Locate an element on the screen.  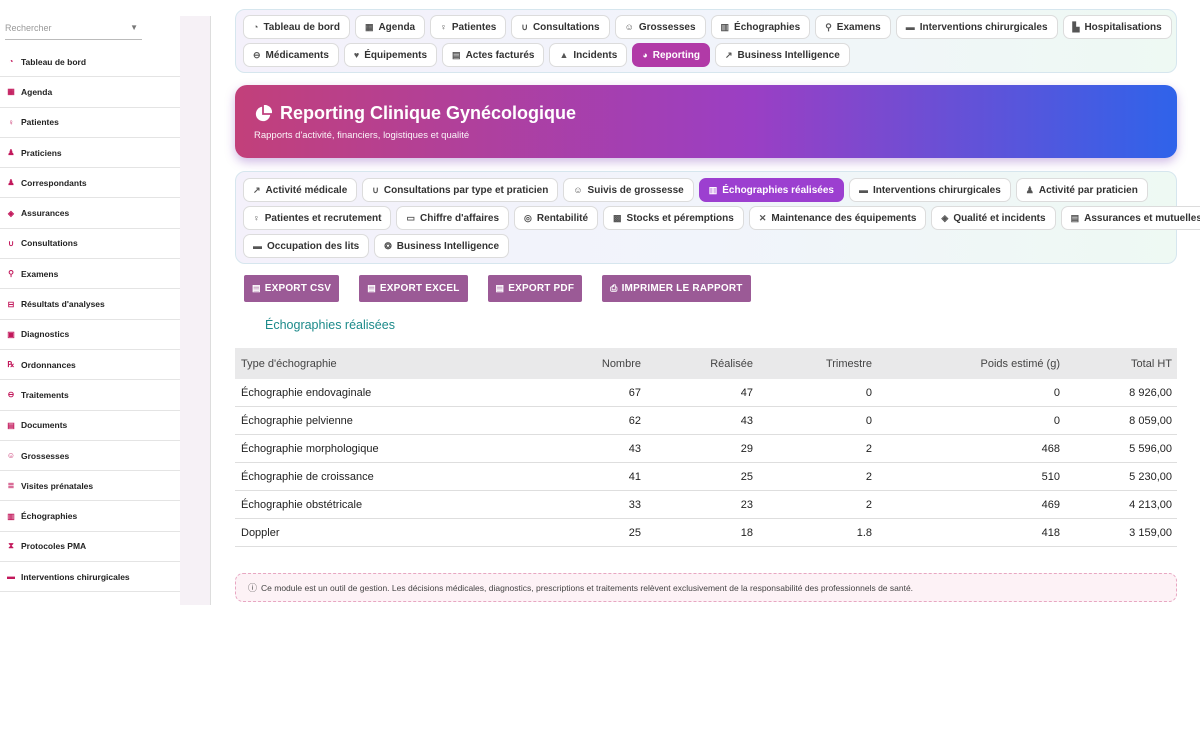
report-tab-échographies-réalisées: ▥ Échographies réalisées is located at coordinates (771, 190).